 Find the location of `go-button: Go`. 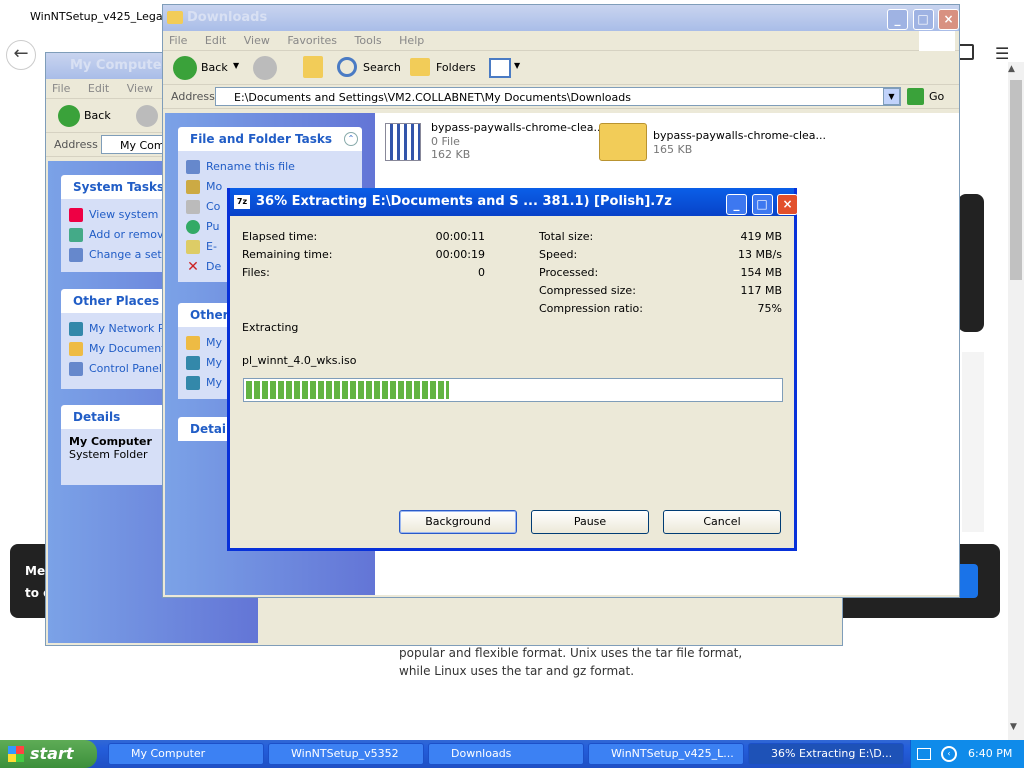

go-button: Go is located at coordinates (936, 96).